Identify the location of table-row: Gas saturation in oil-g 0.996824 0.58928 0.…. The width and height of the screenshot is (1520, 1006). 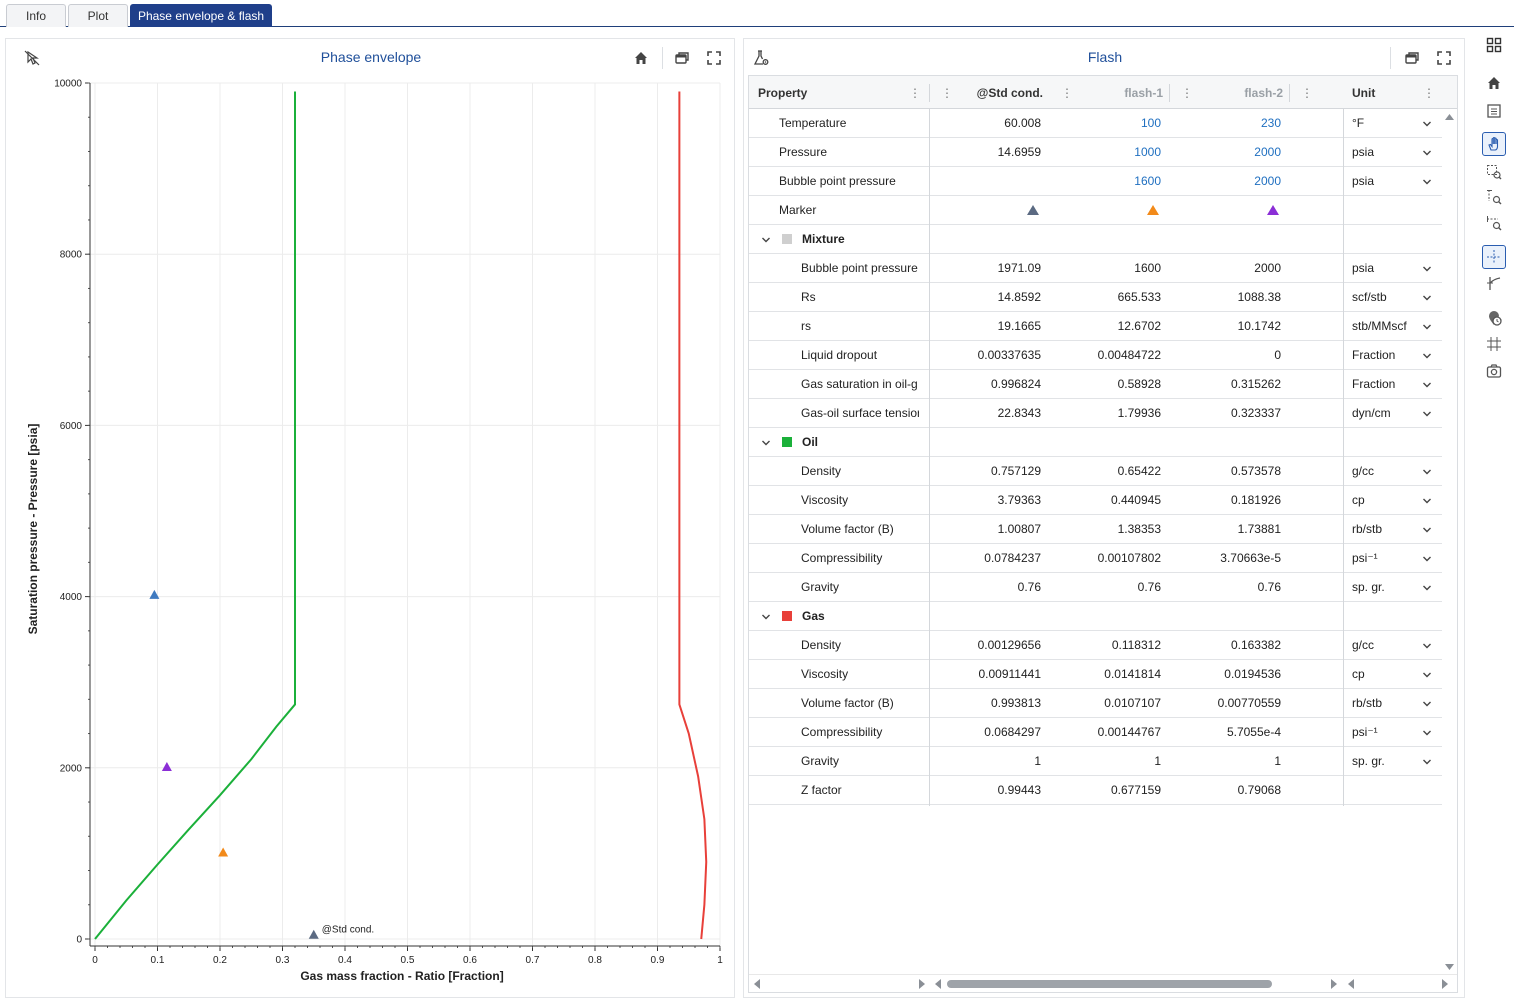
(1095, 384).